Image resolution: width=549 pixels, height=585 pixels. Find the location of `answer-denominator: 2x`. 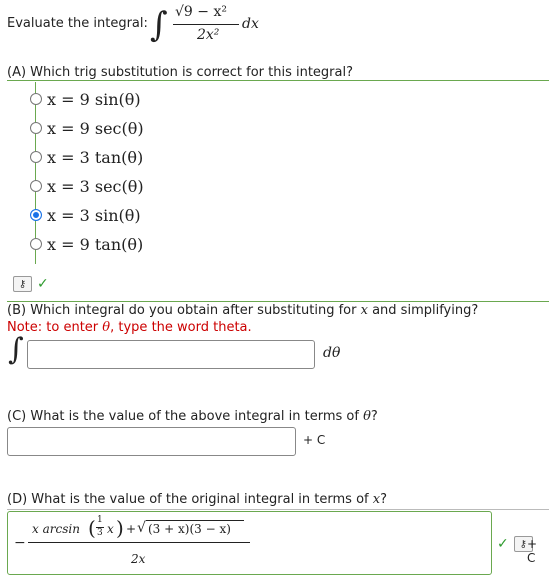

answer-denominator: 2x is located at coordinates (138, 559).